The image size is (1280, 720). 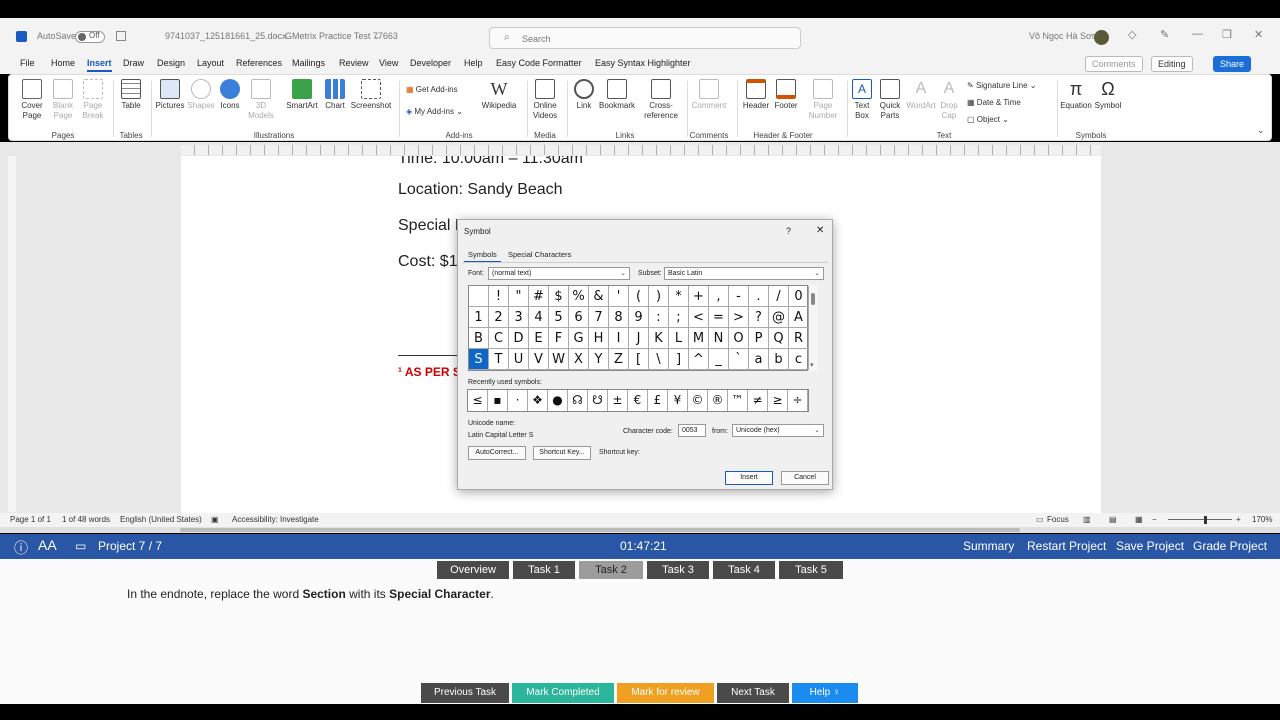 What do you see at coordinates (539, 338) in the screenshot?
I see `symbol-cell: E` at bounding box center [539, 338].